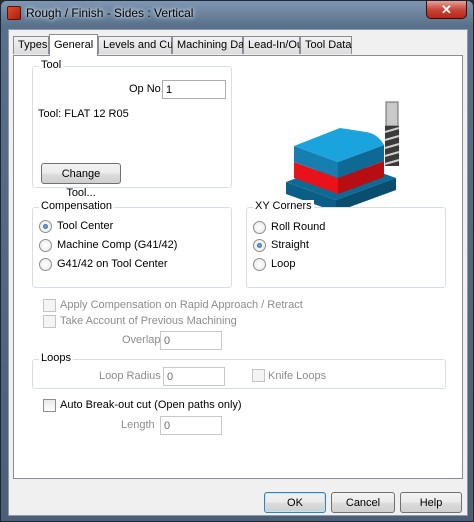 The width and height of the screenshot is (474, 522). What do you see at coordinates (274, 45) in the screenshot?
I see `tab-lead-in-out: Lead-In/Out` at bounding box center [274, 45].